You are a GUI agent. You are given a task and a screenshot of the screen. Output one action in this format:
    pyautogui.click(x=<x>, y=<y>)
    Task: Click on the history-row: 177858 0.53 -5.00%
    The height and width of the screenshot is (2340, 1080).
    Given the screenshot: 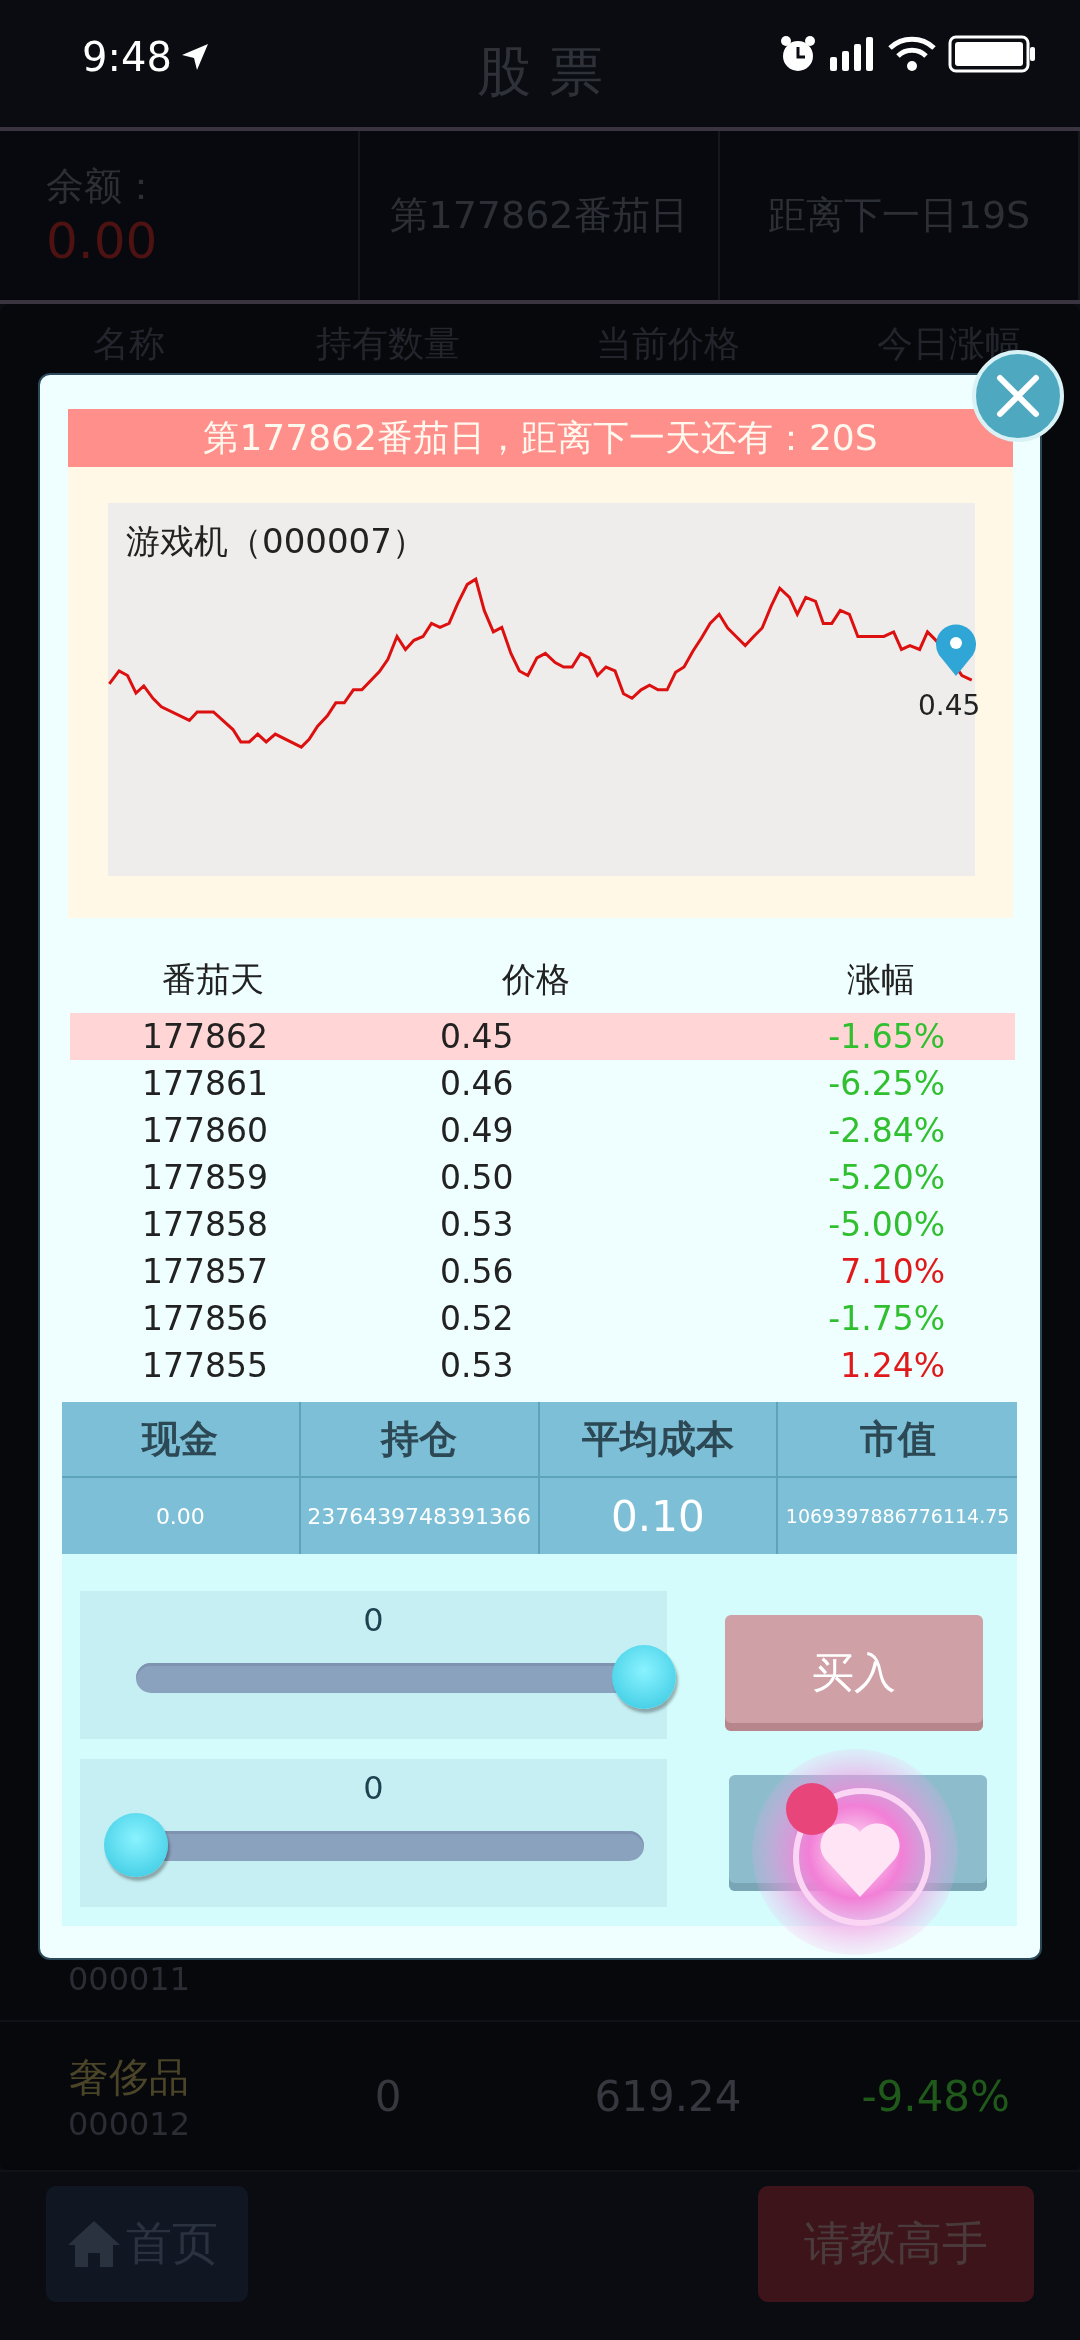 What is the action you would take?
    pyautogui.click(x=542, y=1224)
    